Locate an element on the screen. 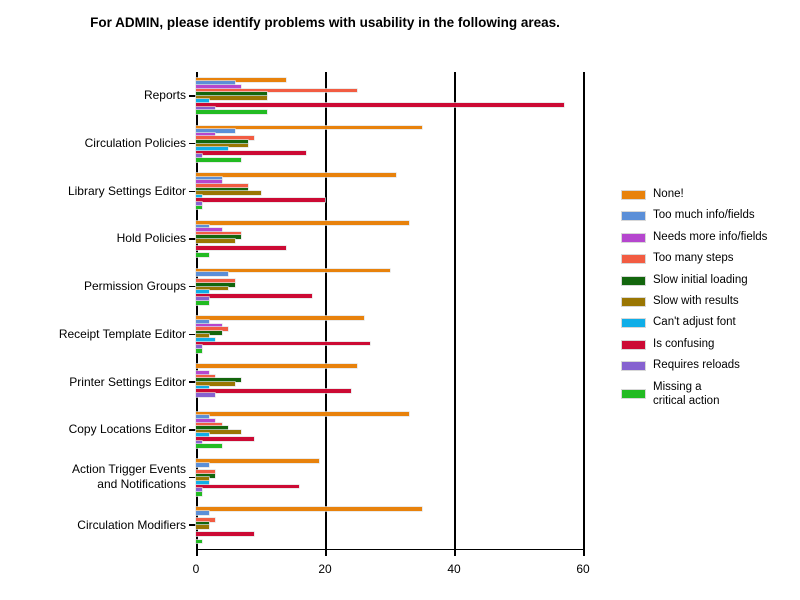 This screenshot has height=600, width=800. x-axis-line is located at coordinates (389, 549).